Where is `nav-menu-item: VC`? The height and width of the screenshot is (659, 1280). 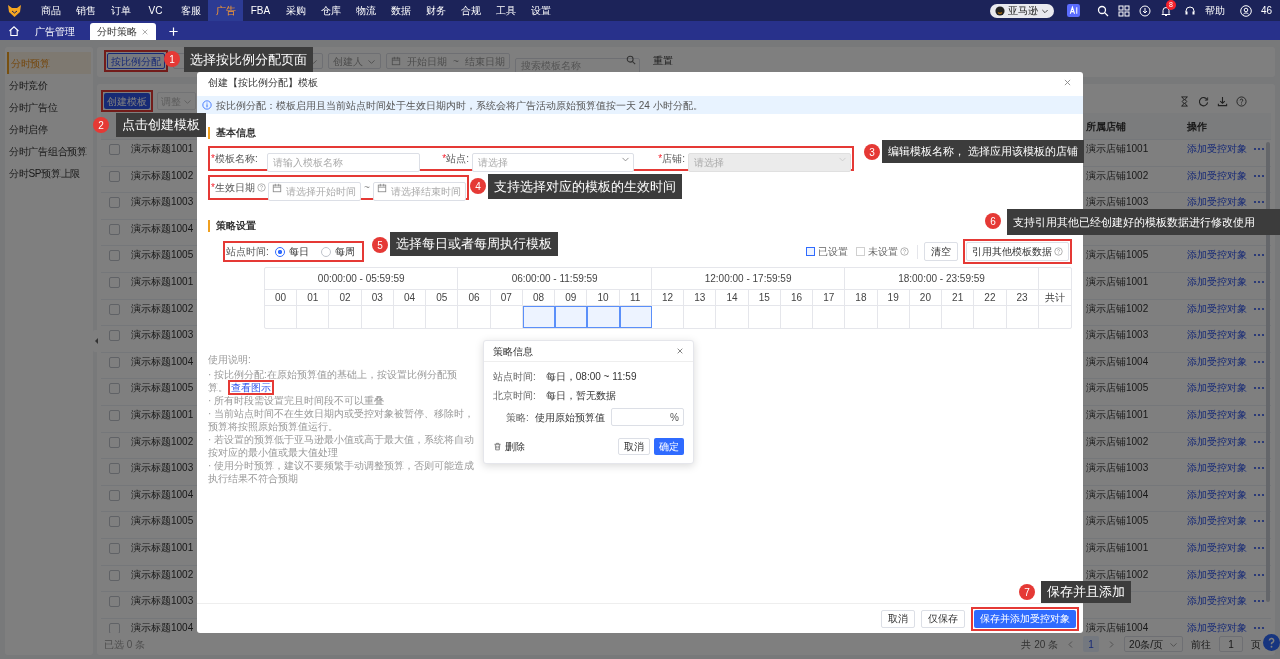
nav-menu-item: VC is located at coordinates (155, 10).